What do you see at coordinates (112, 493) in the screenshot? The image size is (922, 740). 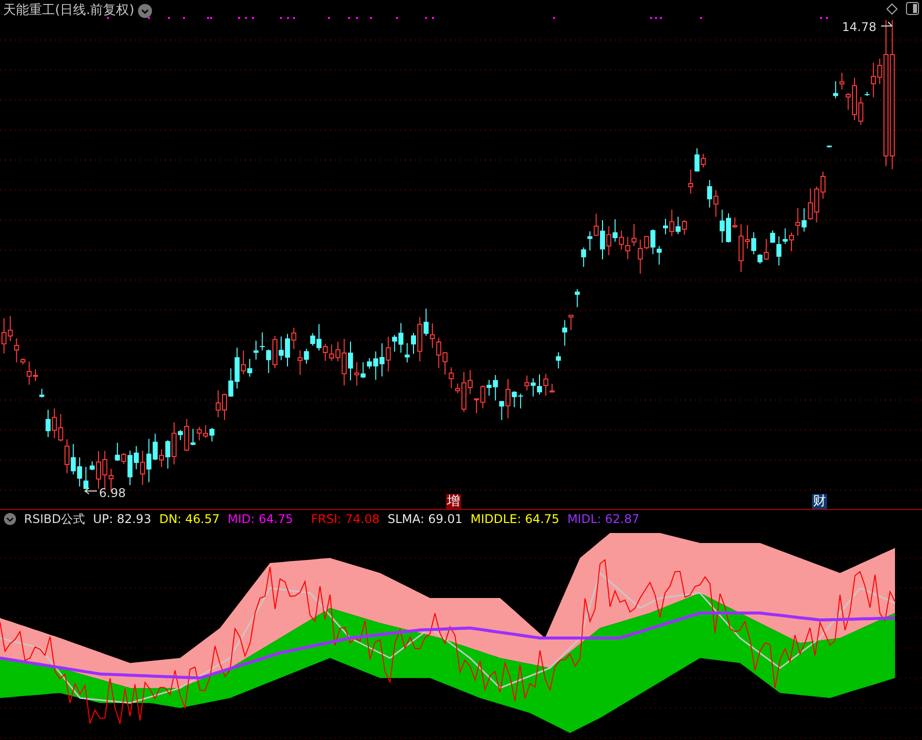 I see `low-price-label: 6.98` at bounding box center [112, 493].